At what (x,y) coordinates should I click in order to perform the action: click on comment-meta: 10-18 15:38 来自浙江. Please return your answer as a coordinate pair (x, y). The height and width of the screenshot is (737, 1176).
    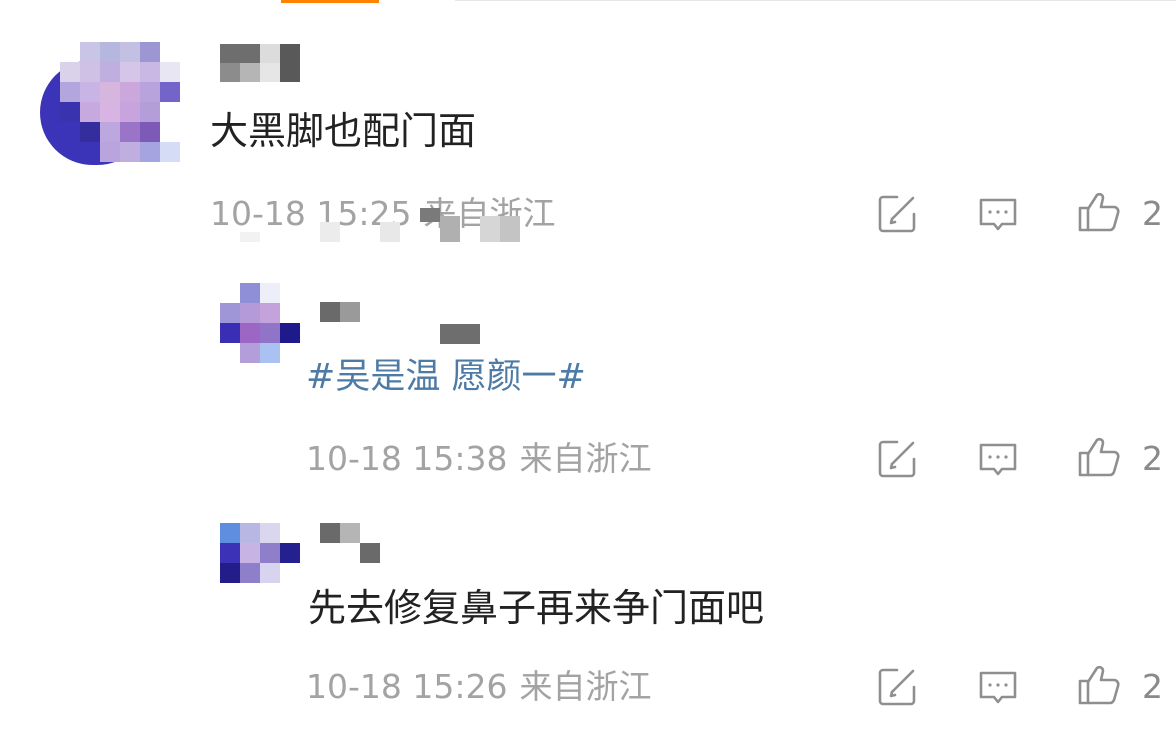
    Looking at the image, I should click on (478, 459).